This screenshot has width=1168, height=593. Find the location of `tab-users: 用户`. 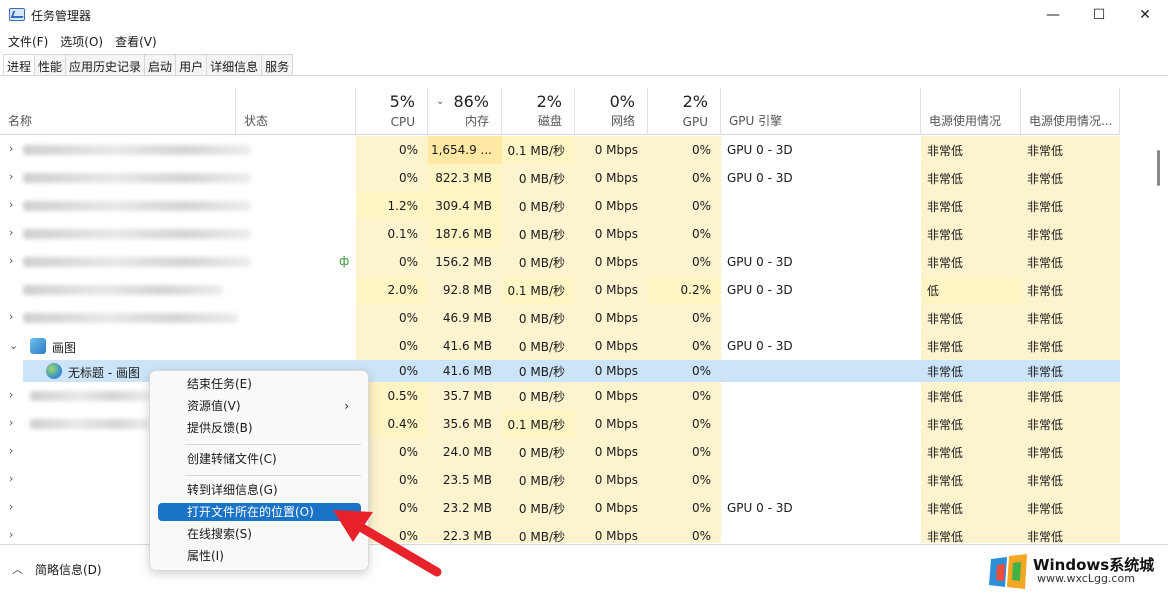

tab-users: 用户 is located at coordinates (191, 64).